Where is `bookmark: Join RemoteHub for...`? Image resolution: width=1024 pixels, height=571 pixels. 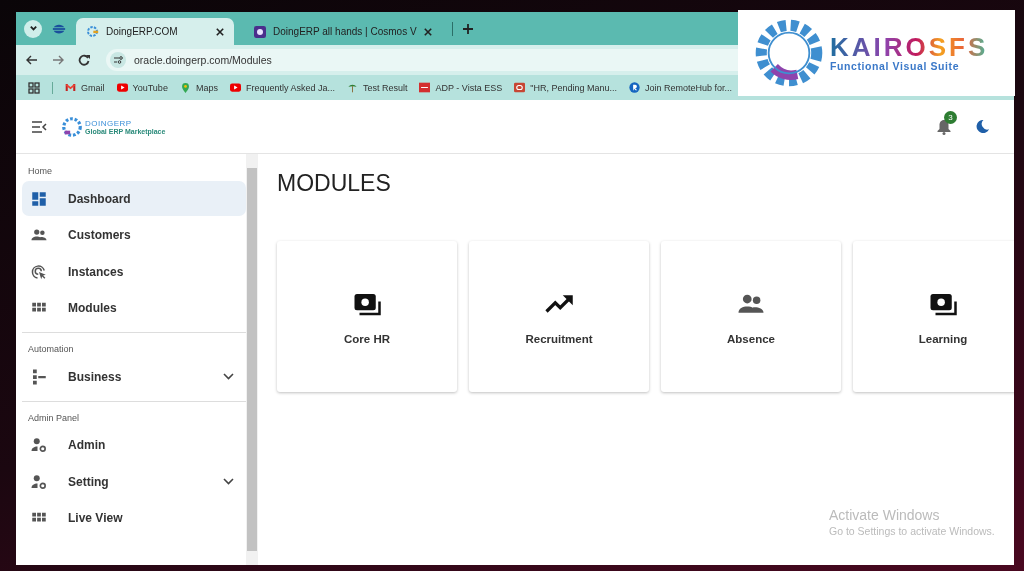
bookmark: Join RemoteHub for... is located at coordinates (680, 87).